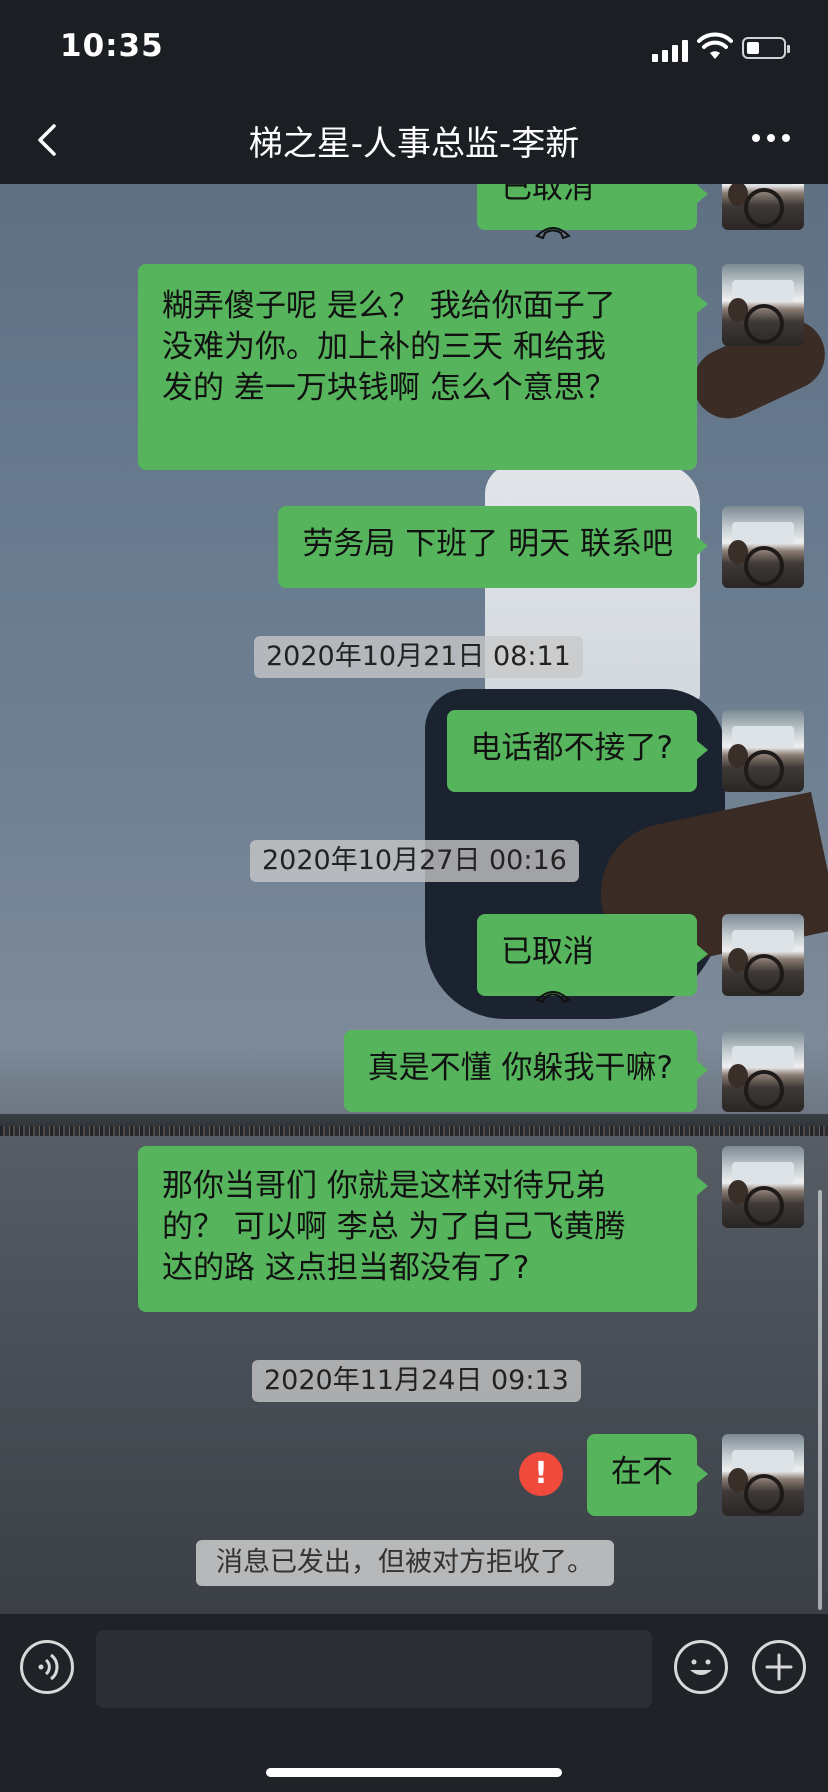 The image size is (828, 1792). I want to click on status-time: 10:35, so click(112, 46).